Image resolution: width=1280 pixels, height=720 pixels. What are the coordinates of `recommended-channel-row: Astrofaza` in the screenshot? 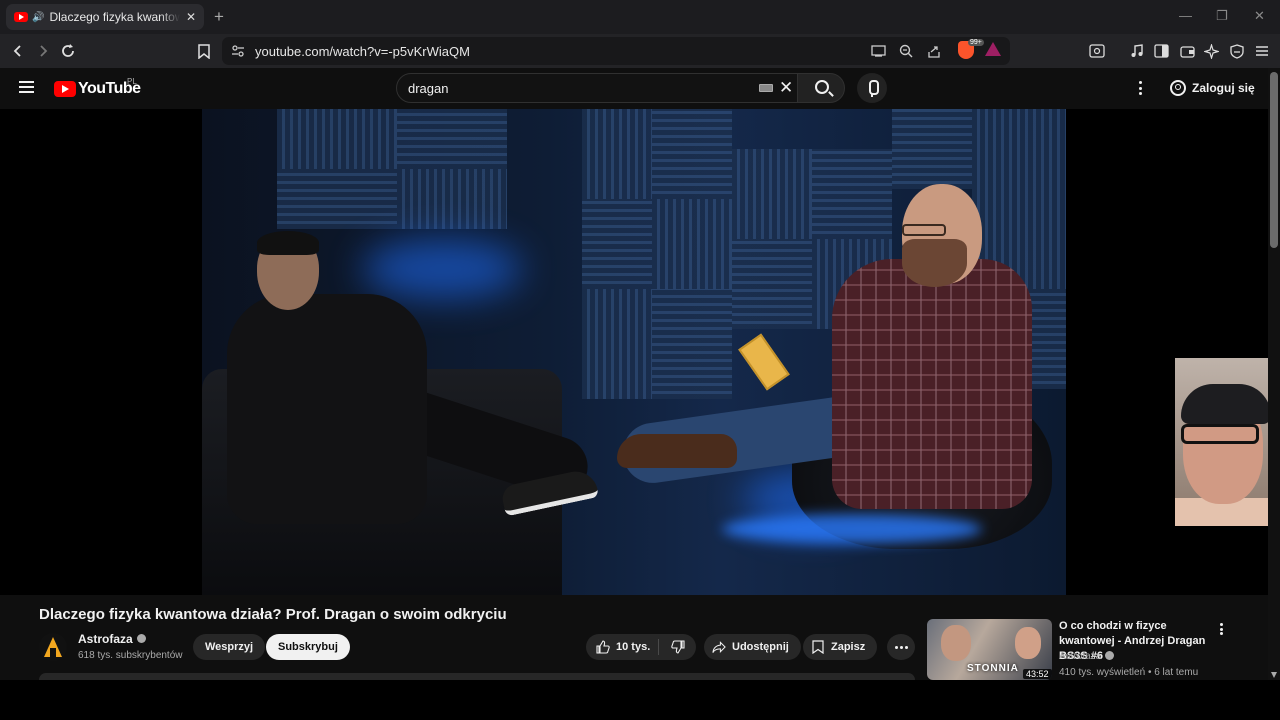 It's located at (1087, 656).